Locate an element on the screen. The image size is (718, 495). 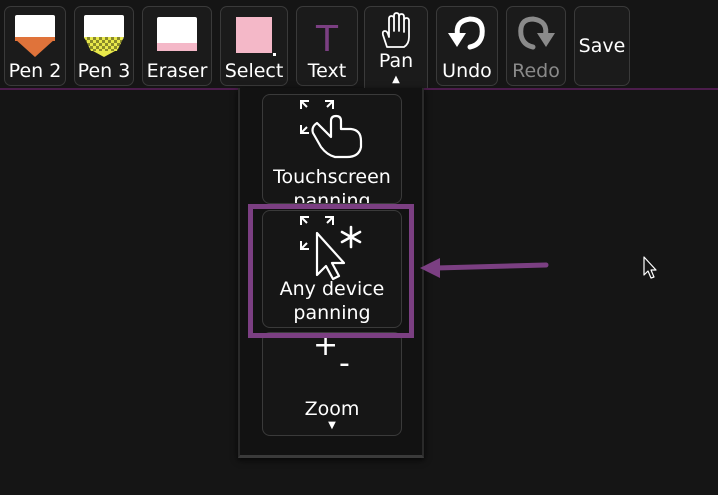
select-swatch-icon is located at coordinates (256, 36).